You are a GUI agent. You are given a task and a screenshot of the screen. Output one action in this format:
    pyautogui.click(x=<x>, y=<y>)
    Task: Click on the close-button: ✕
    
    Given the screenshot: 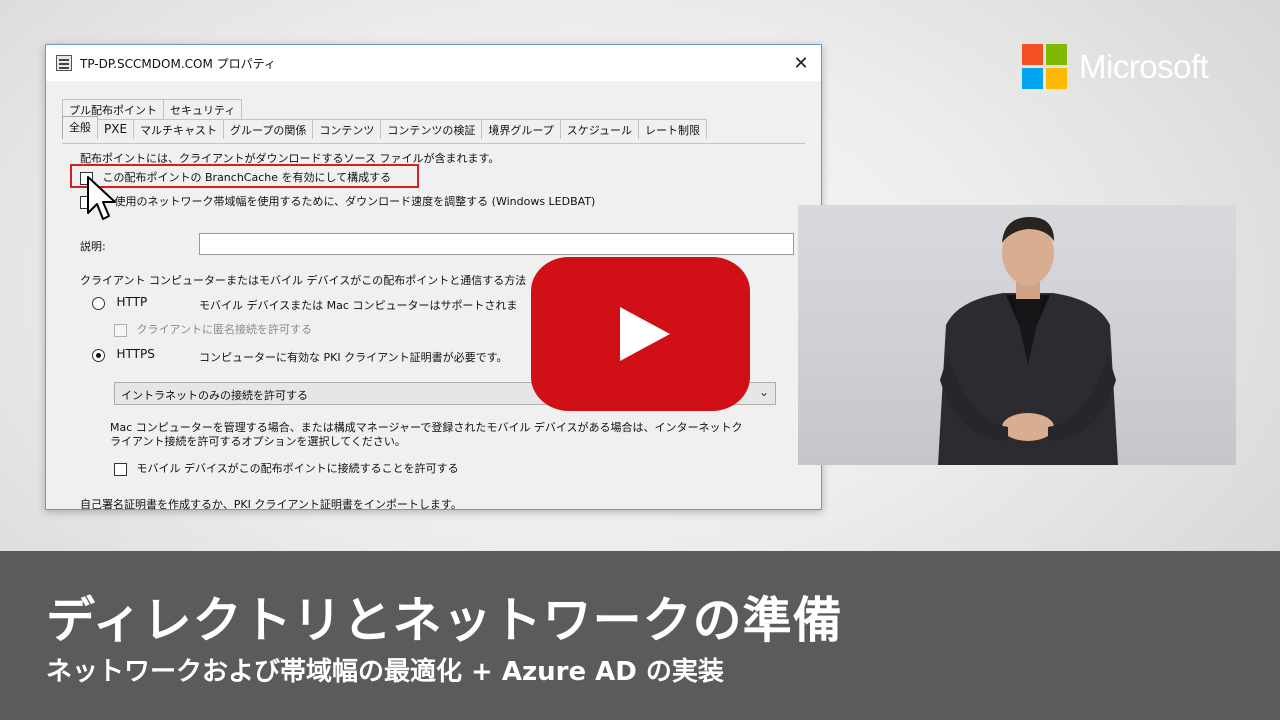 What is the action you would take?
    pyautogui.click(x=801, y=63)
    